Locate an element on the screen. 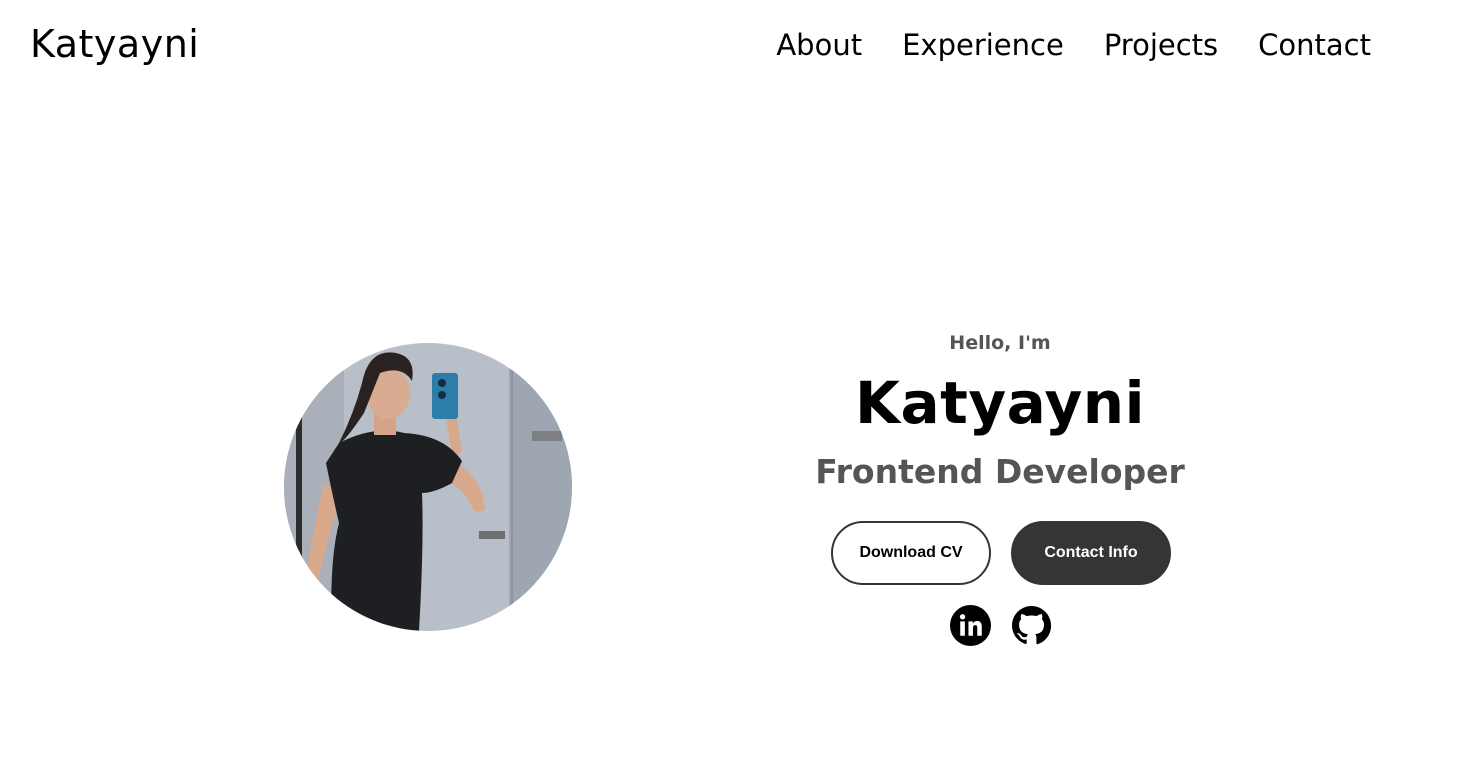 Image resolution: width=1474 pixels, height=783 pixels. github-icon is located at coordinates (1031, 625).